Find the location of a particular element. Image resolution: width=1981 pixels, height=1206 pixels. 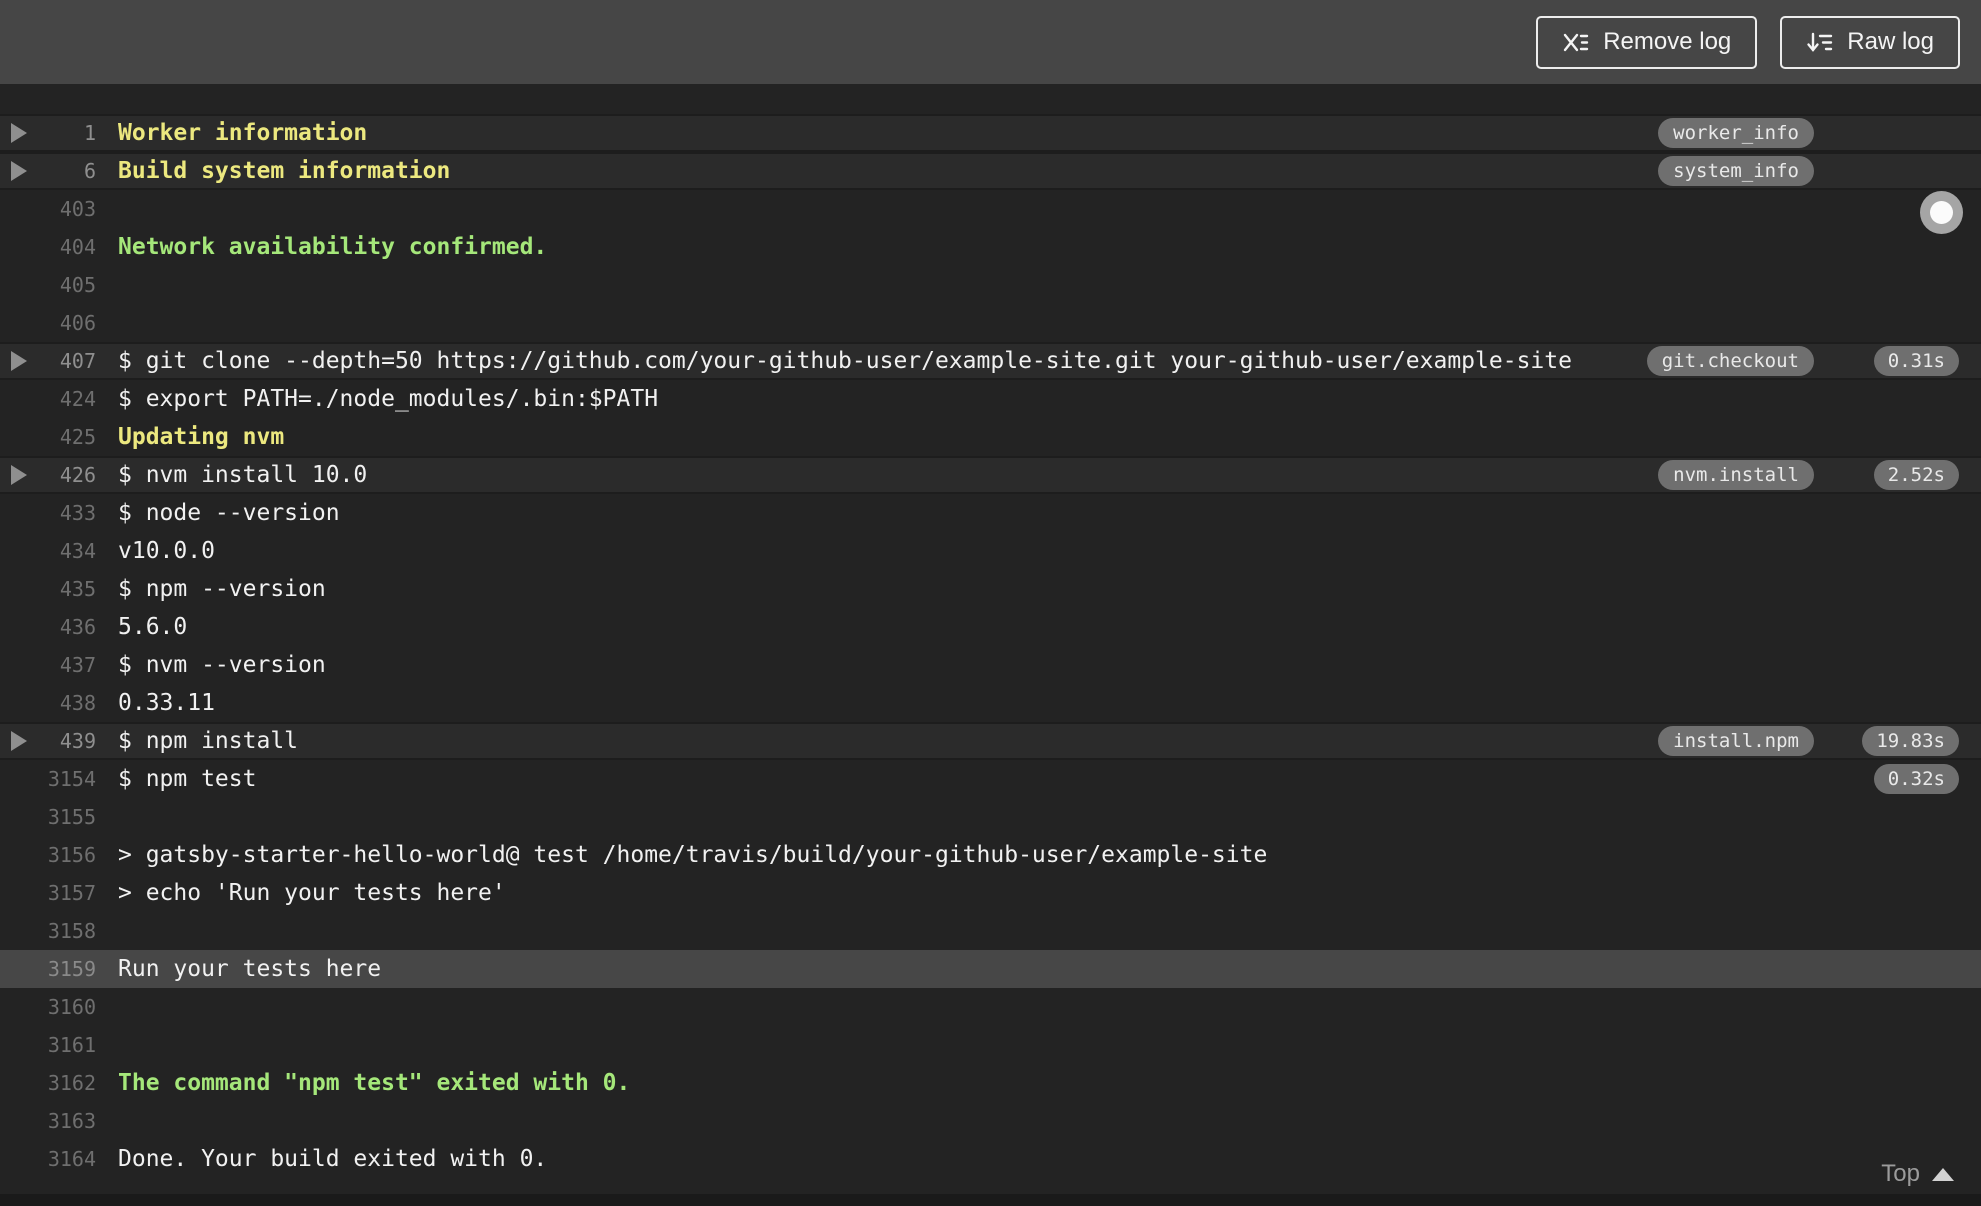

duration-badge: 19.83s is located at coordinates (1910, 741).